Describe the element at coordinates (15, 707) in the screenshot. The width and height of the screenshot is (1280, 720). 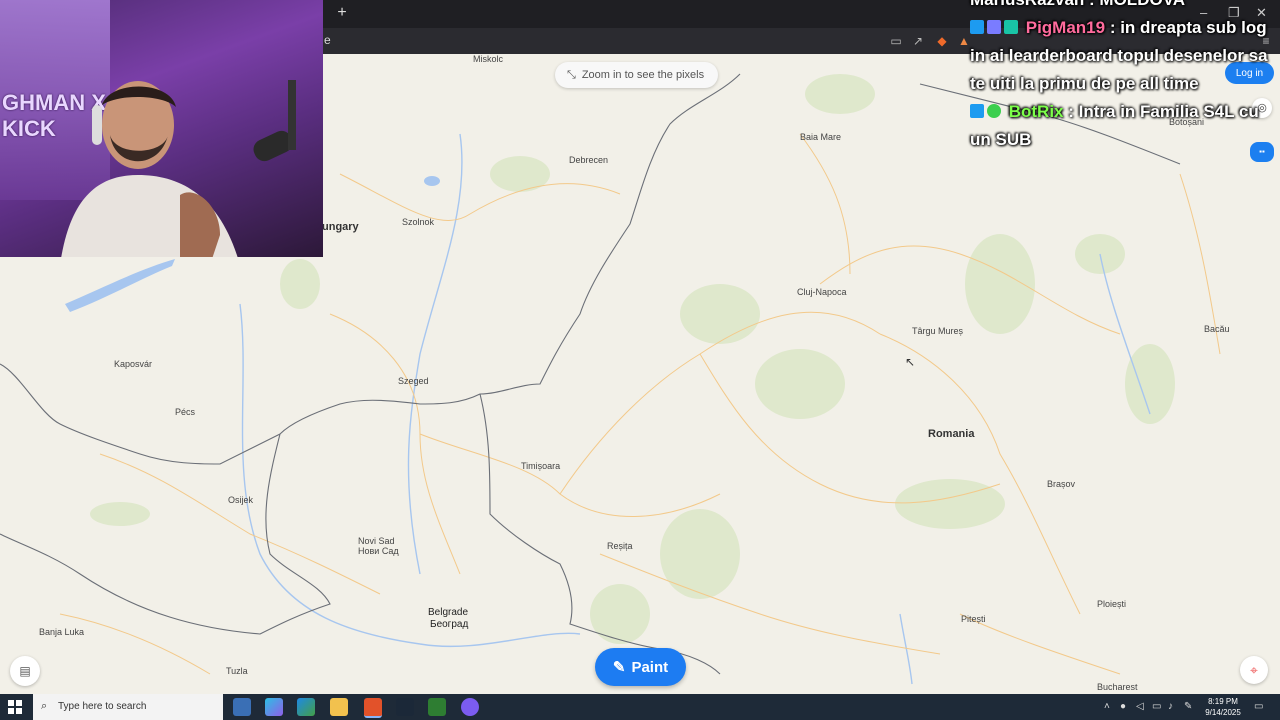
I see `windows-start-icon` at that location.